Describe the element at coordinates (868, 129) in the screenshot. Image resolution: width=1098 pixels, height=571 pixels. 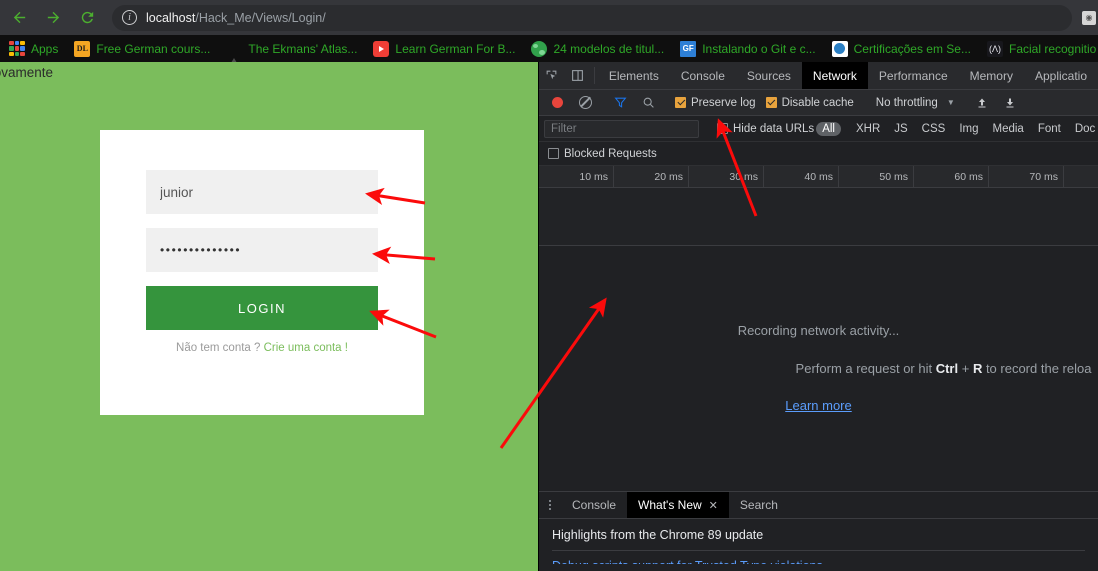
I see `filter-type-xhr: XHR` at that location.